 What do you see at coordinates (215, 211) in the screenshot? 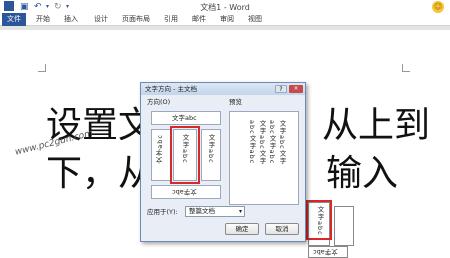
I see `apply-to-select: 整篇文档 ▾` at bounding box center [215, 211].